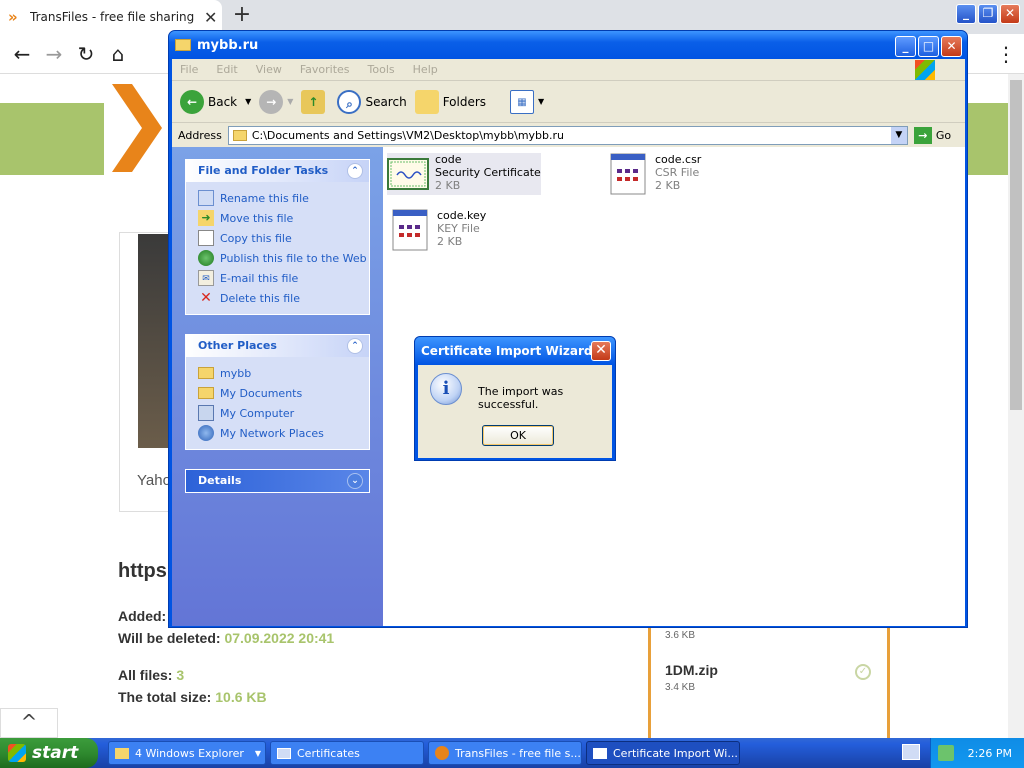 The height and width of the screenshot is (768, 1024). What do you see at coordinates (277, 346) in the screenshot?
I see `other-places-header: Other Places ⌃` at bounding box center [277, 346].